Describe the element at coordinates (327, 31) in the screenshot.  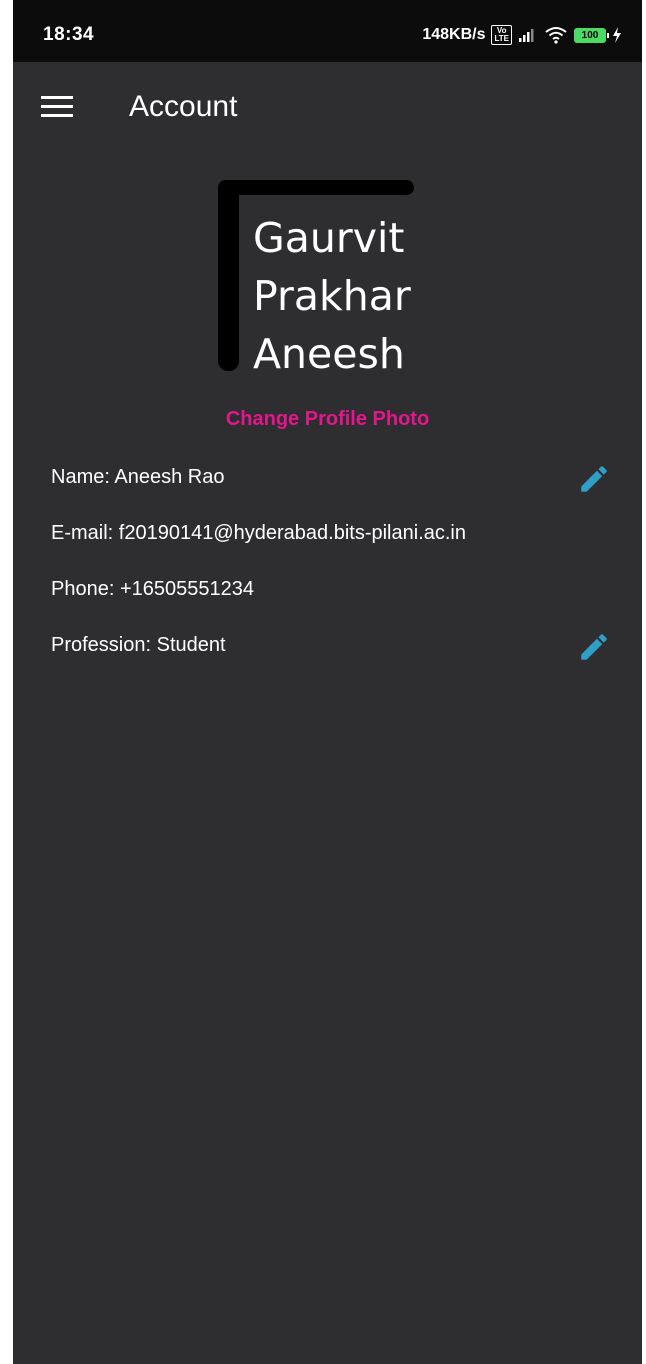
I see `status-bar: 18:34 148KB/s Vo LTE 100` at that location.